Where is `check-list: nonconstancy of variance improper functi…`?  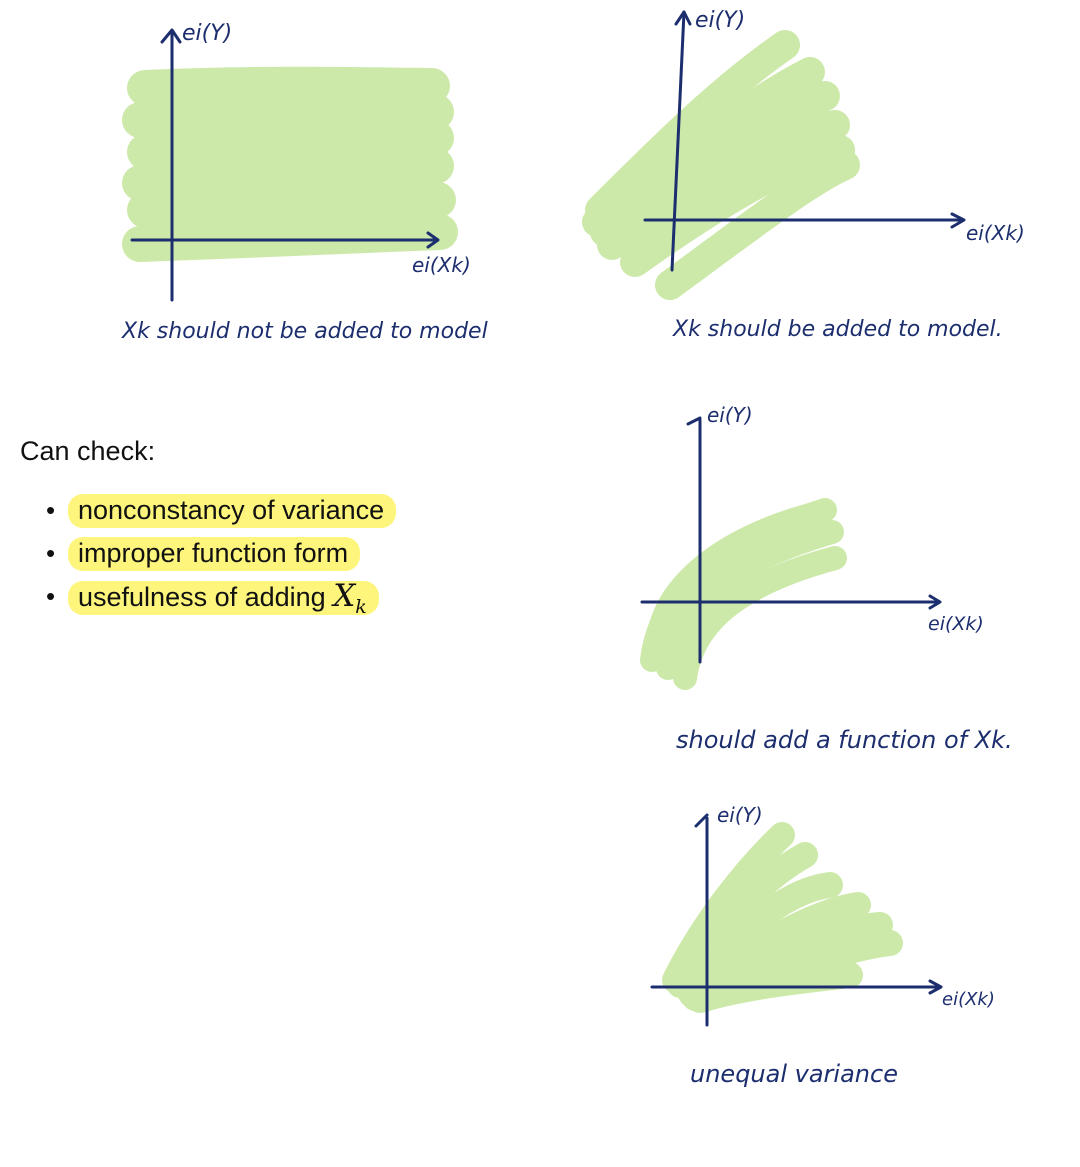 check-list: nonconstancy of variance improper functi… is located at coordinates (208, 559).